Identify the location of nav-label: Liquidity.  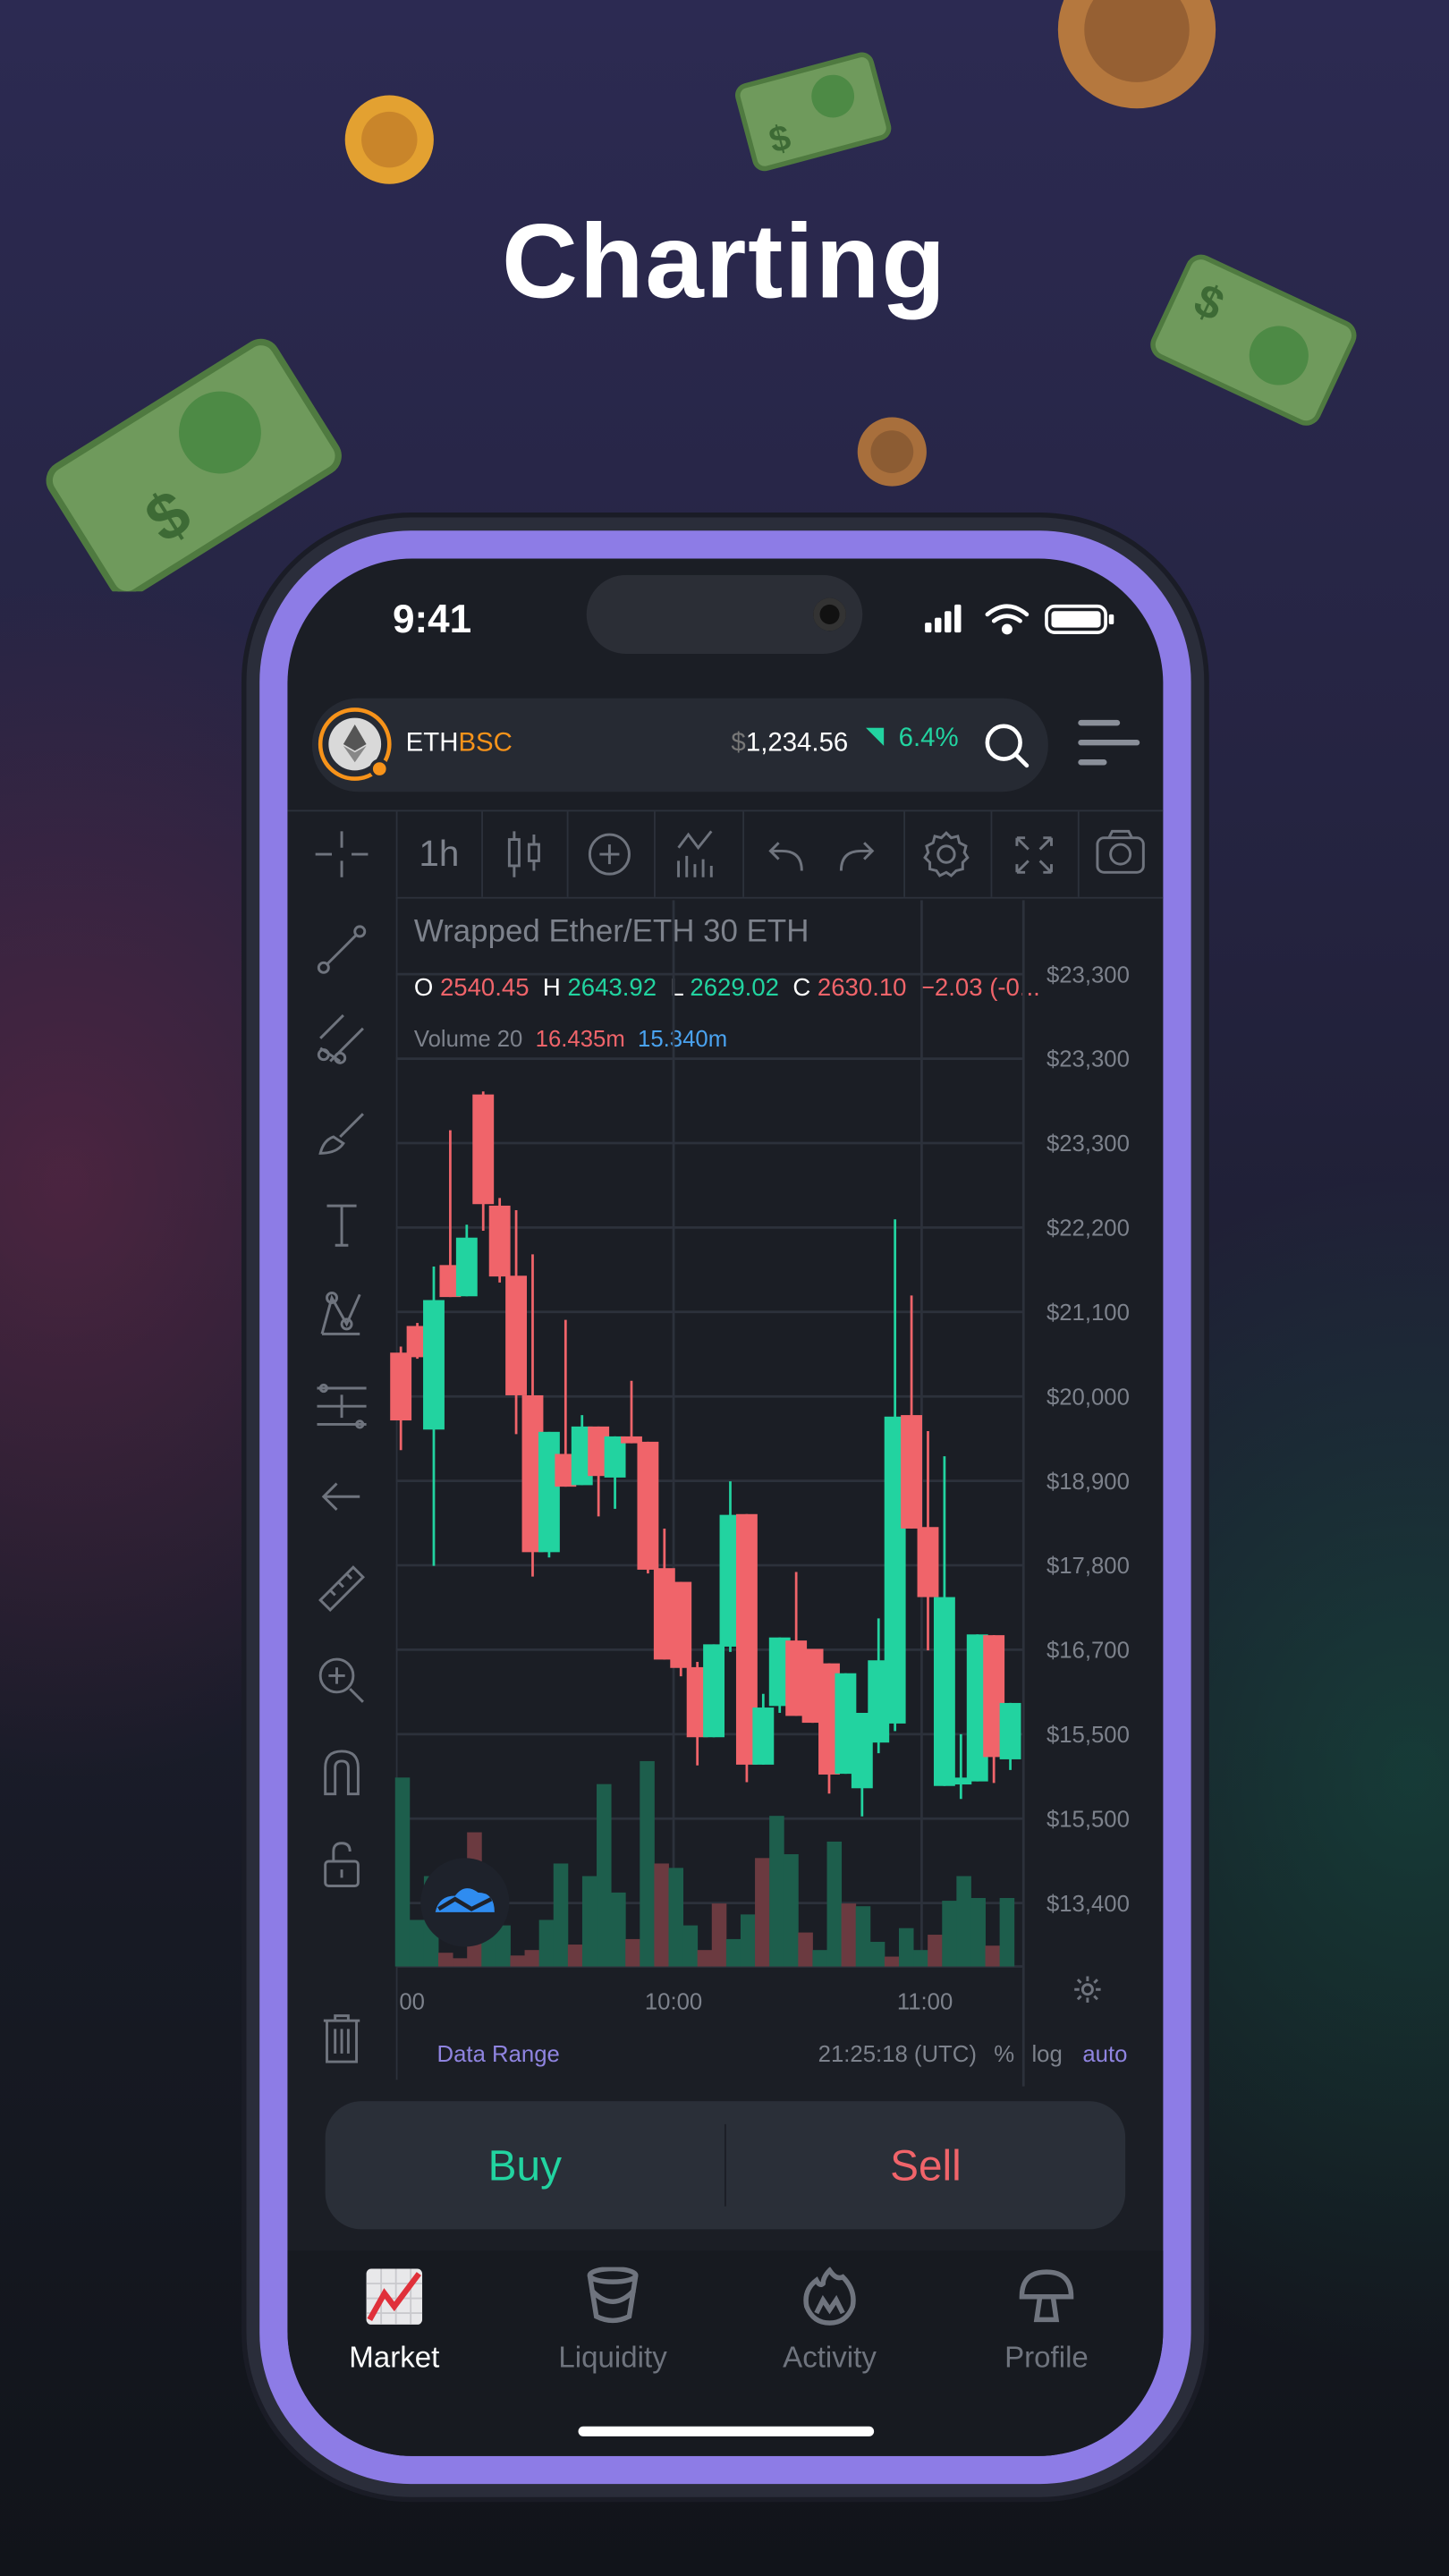
(612, 2358).